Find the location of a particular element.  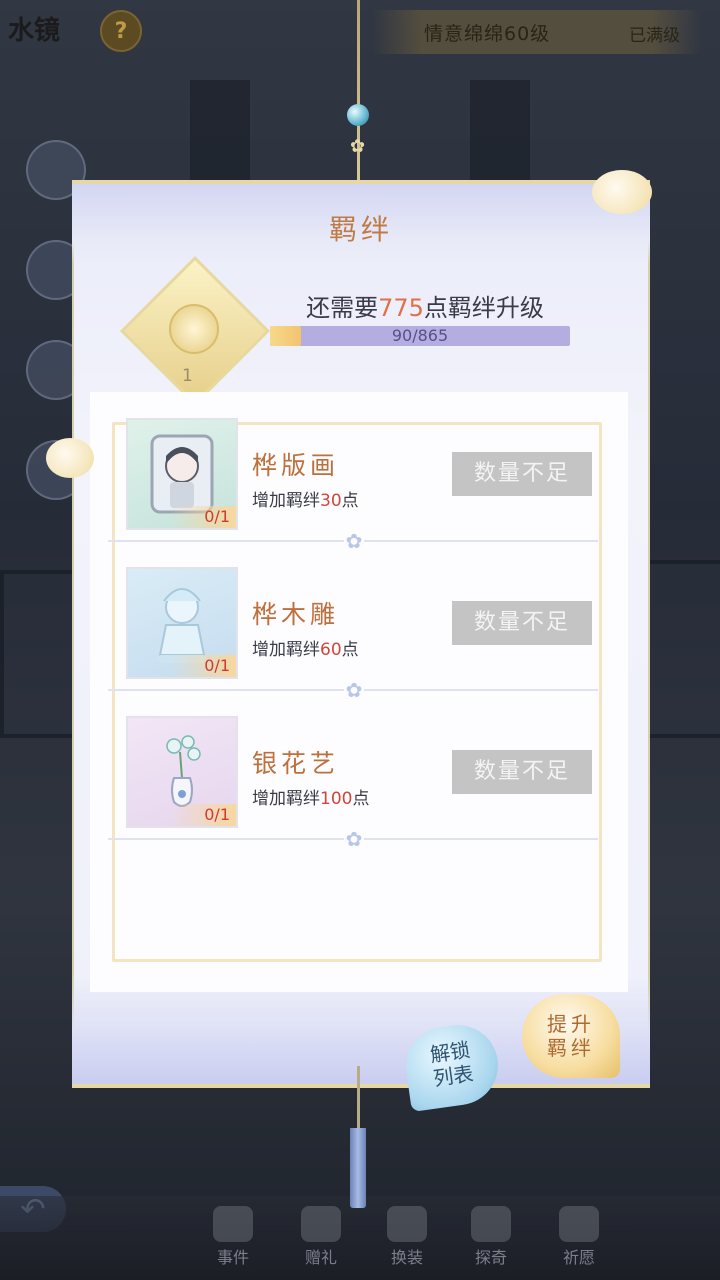

bird-icon is located at coordinates (579, 1224).